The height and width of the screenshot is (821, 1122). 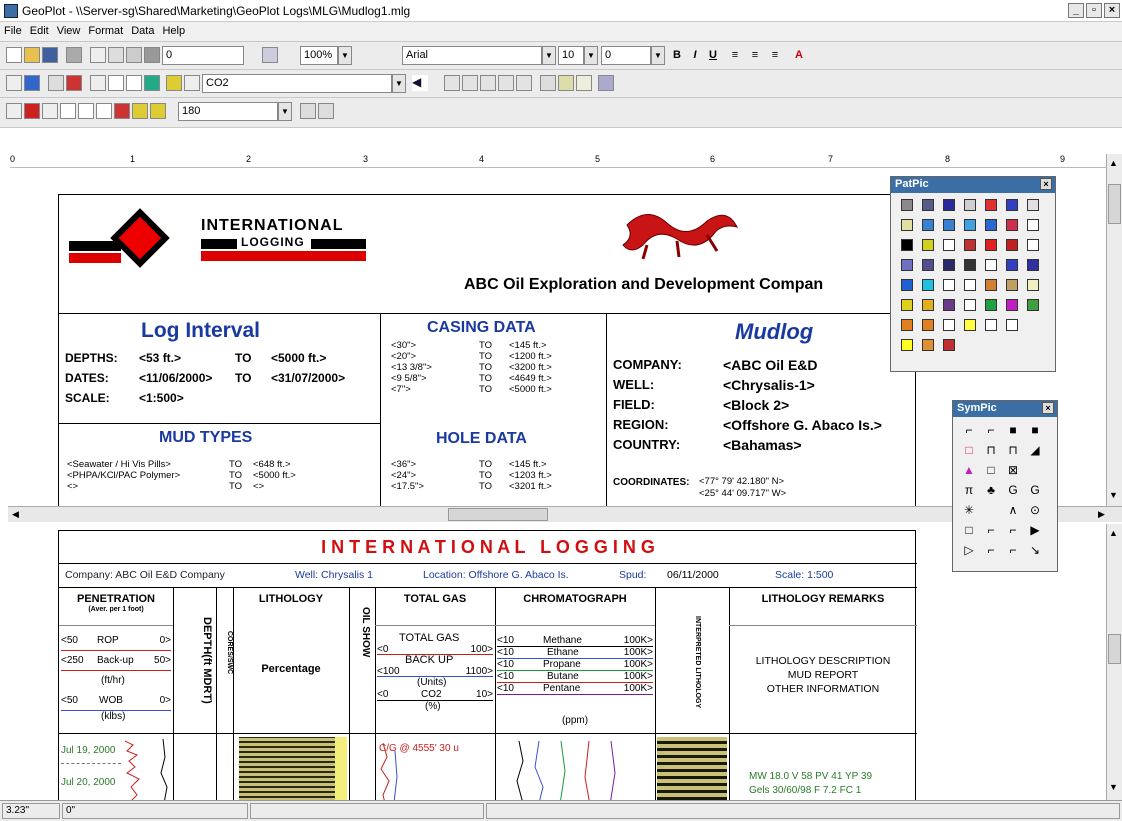 What do you see at coordinates (285, 111) in the screenshot?
I see `angle-dropdown: ▼` at bounding box center [285, 111].